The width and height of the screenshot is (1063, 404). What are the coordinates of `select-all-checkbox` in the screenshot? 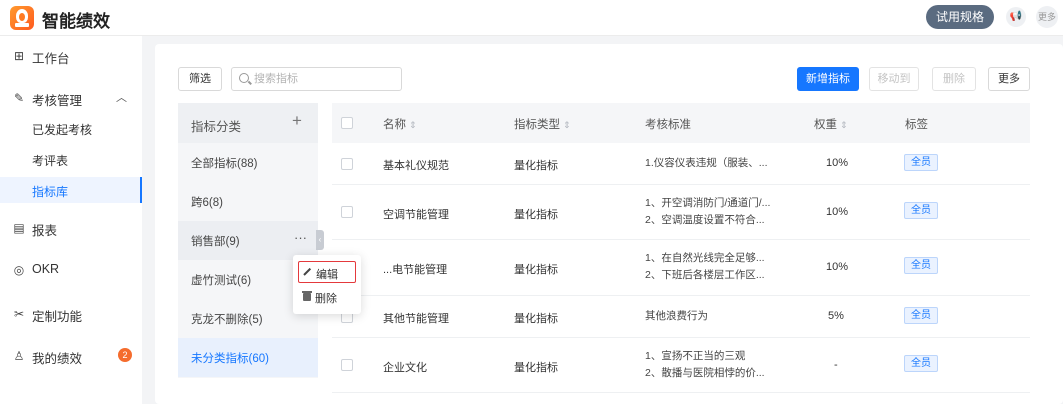 It's located at (347, 123).